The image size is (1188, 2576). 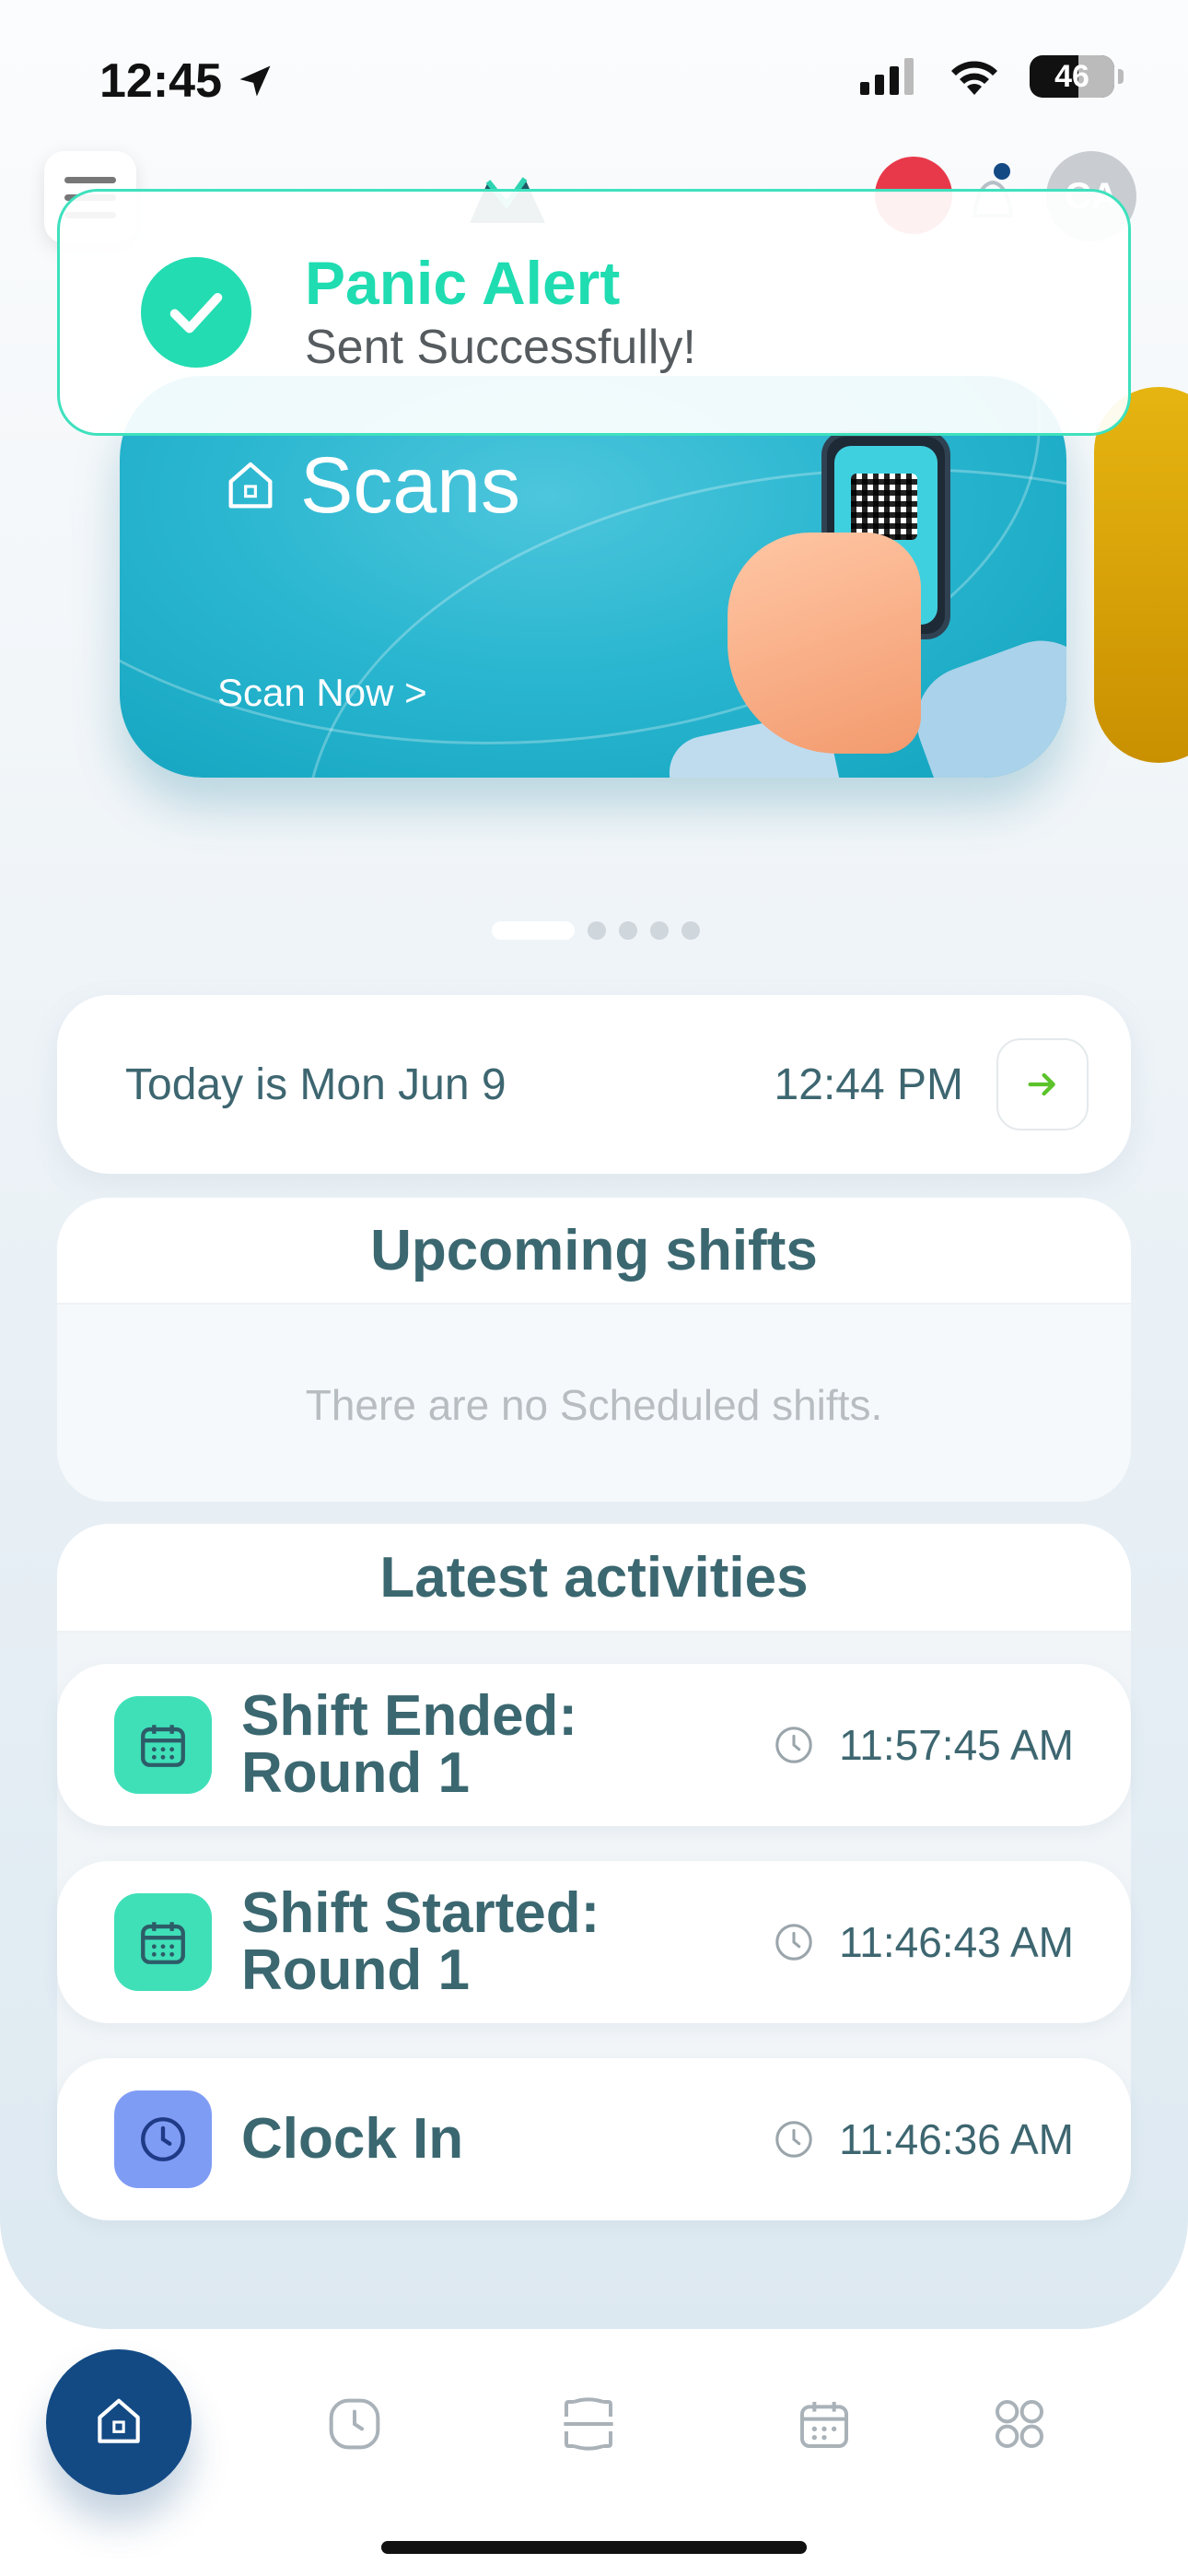 I want to click on status-icons: 46, so click(x=992, y=76).